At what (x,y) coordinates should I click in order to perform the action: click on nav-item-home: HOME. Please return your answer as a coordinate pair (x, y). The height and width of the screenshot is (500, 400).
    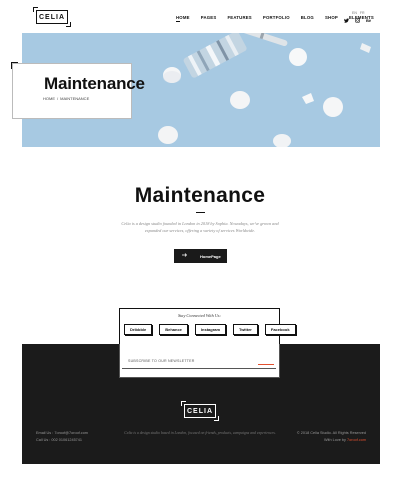
    Looking at the image, I should click on (183, 18).